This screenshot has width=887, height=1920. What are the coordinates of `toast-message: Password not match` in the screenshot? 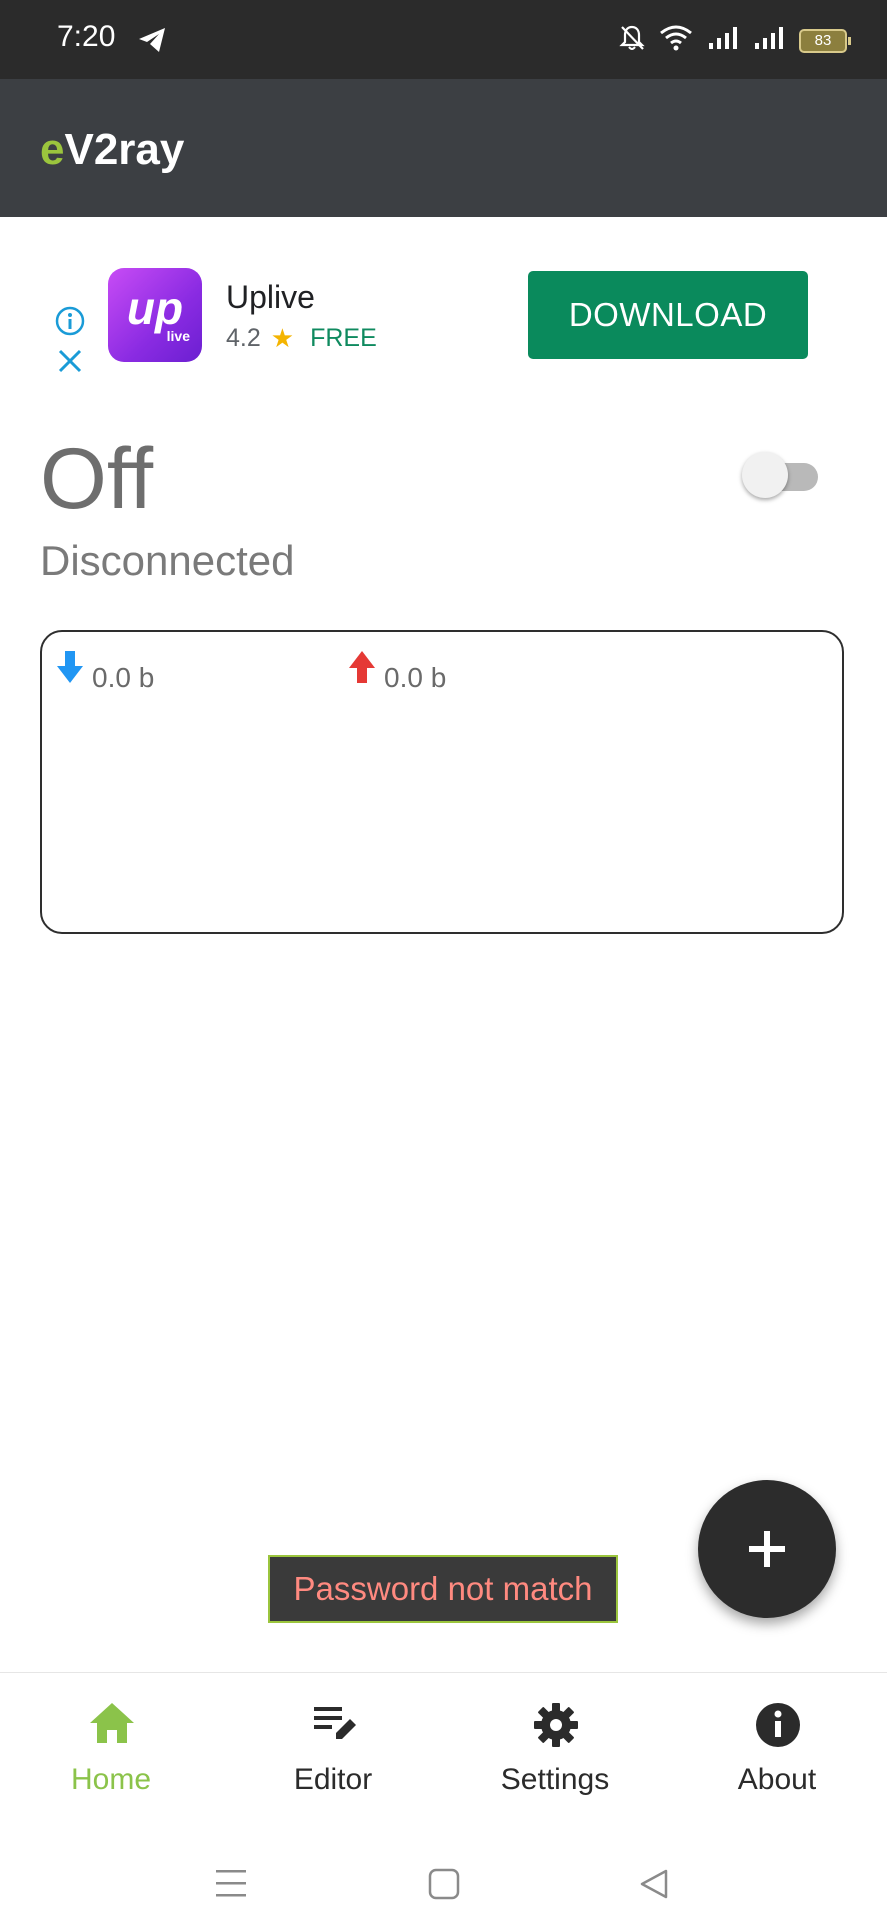 It's located at (443, 1589).